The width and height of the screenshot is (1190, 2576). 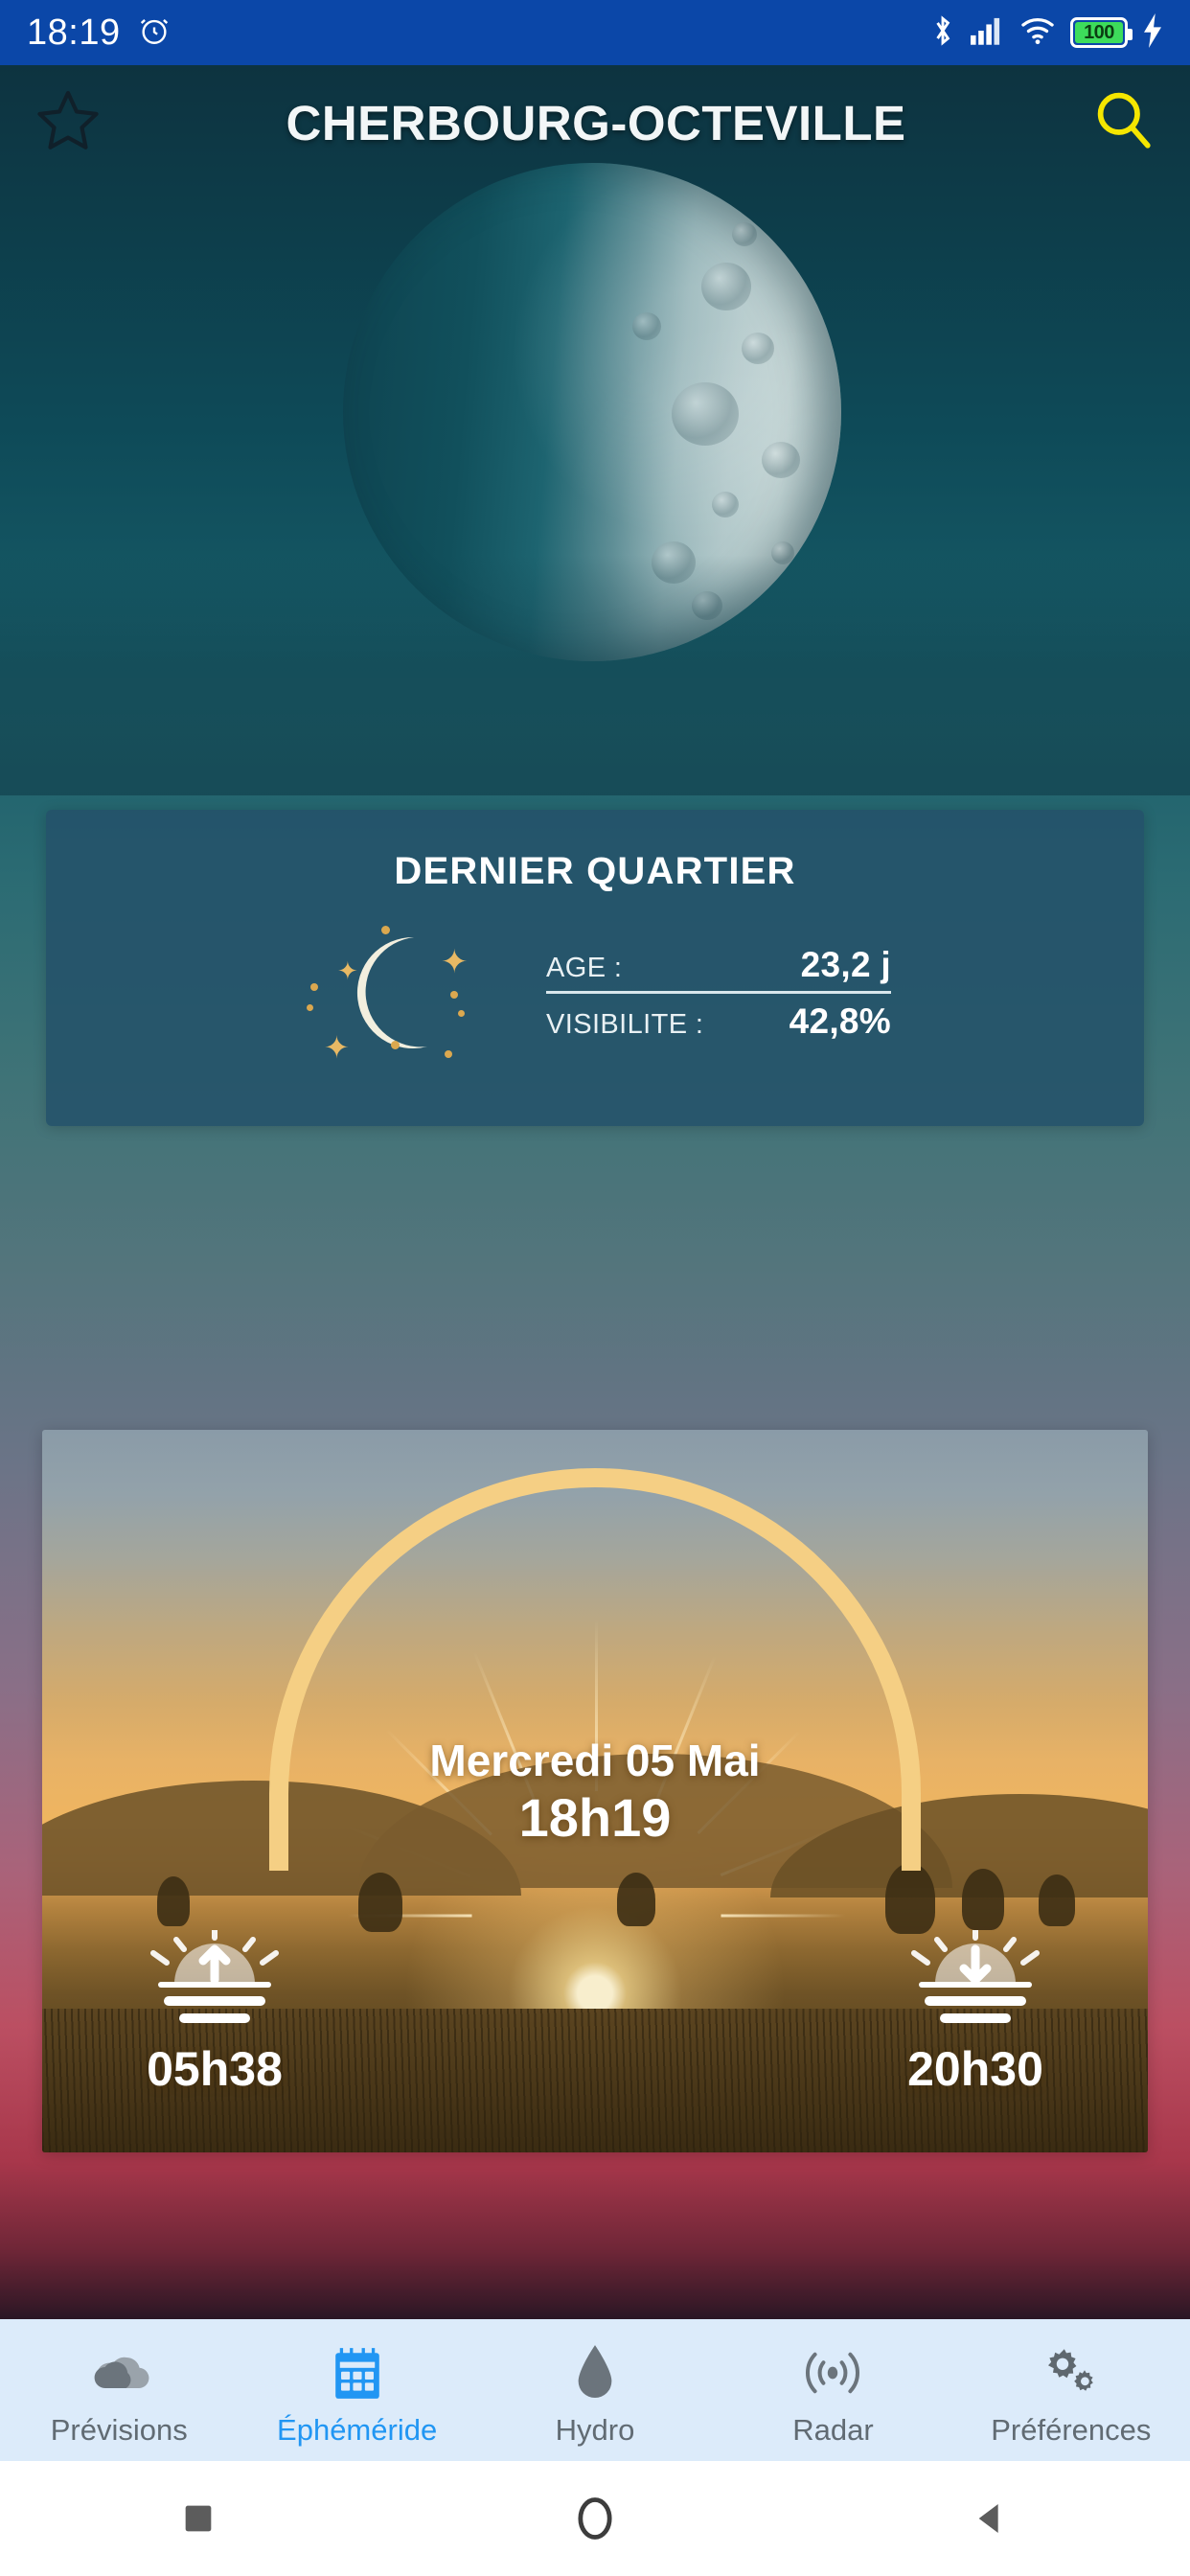 I want to click on sunset-time: 20h30, so click(x=975, y=2069).